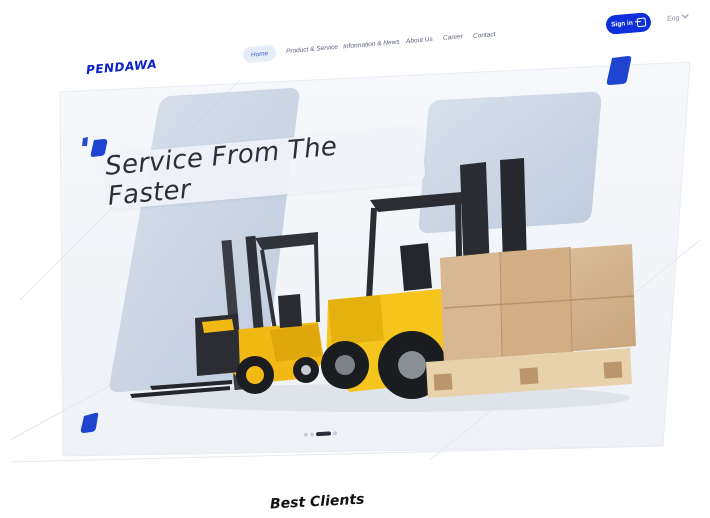 Image resolution: width=710 pixels, height=518 pixels. I want to click on nav-item-product-service: Product & Service, so click(312, 50).